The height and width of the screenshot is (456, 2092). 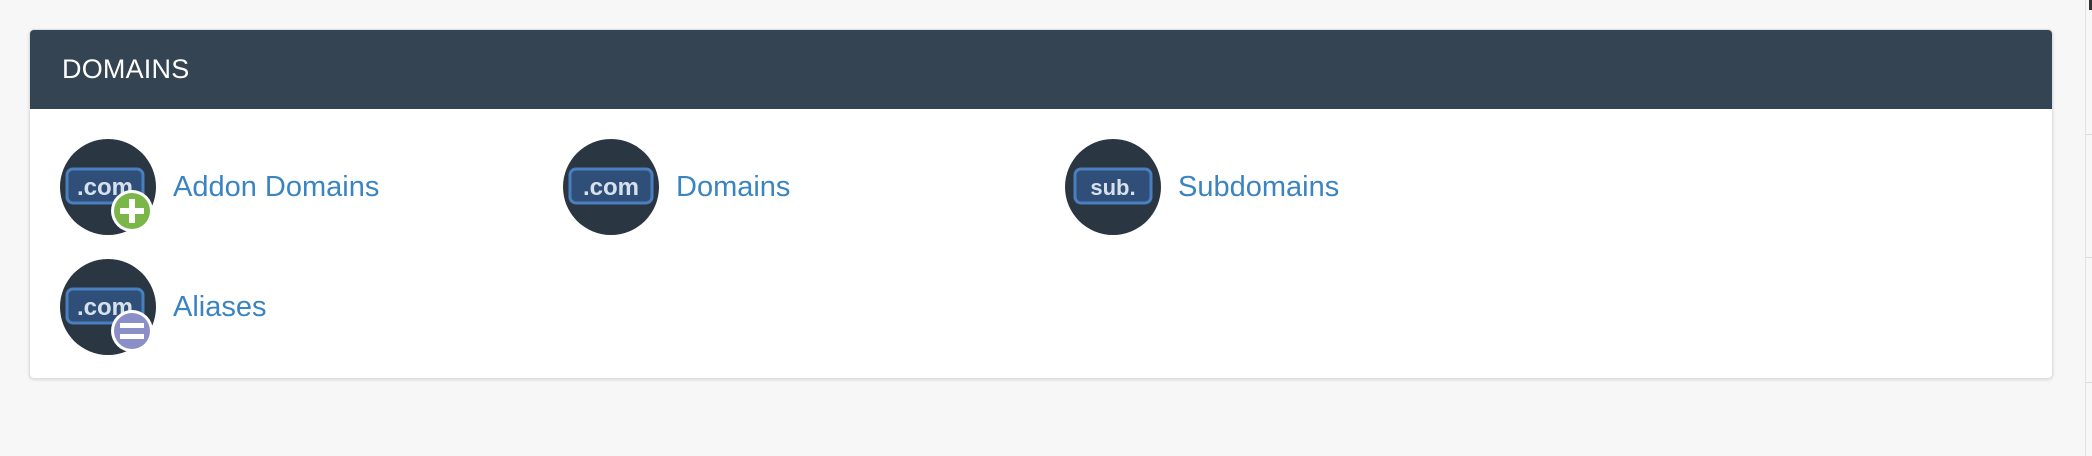 What do you see at coordinates (220, 307) in the screenshot?
I see `aliases-label: Aliases` at bounding box center [220, 307].